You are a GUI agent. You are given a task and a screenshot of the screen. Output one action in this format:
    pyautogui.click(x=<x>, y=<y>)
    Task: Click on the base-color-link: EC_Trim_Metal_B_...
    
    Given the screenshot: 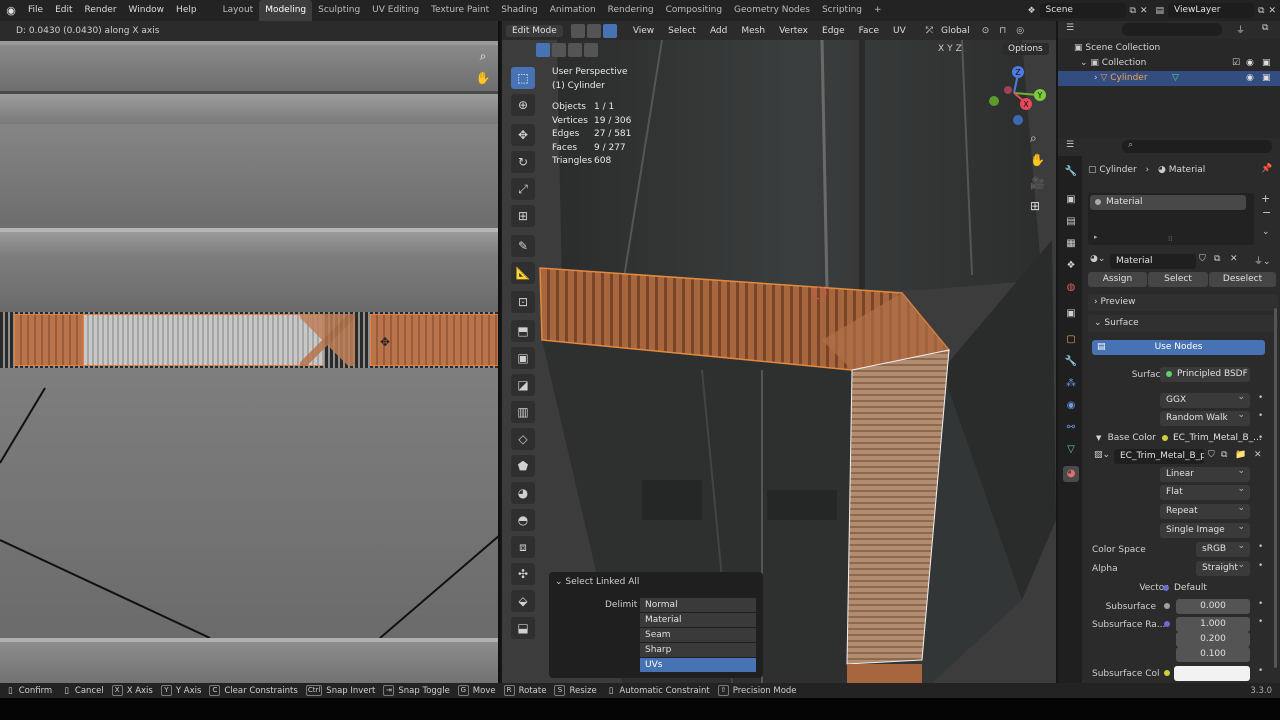 What is the action you would take?
    pyautogui.click(x=1212, y=438)
    